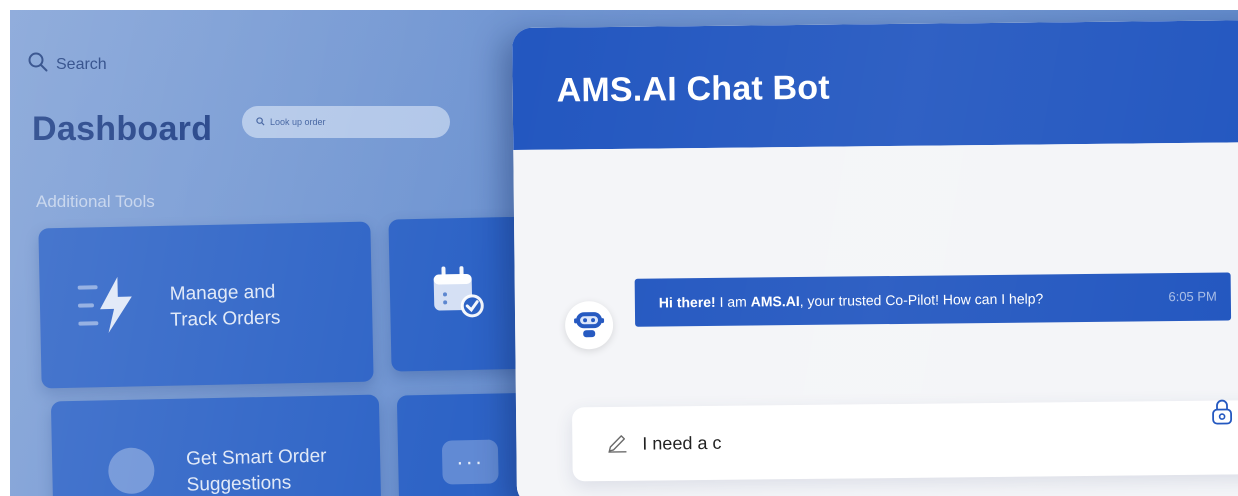 The width and height of the screenshot is (1238, 496). Describe the element at coordinates (693, 89) in the screenshot. I see `chat-title: AMS.AI Chat Bot` at that location.